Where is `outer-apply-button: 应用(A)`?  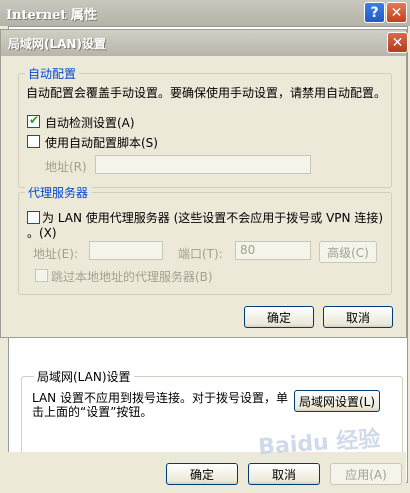 outer-apply-button: 应用(A) is located at coordinates (366, 474).